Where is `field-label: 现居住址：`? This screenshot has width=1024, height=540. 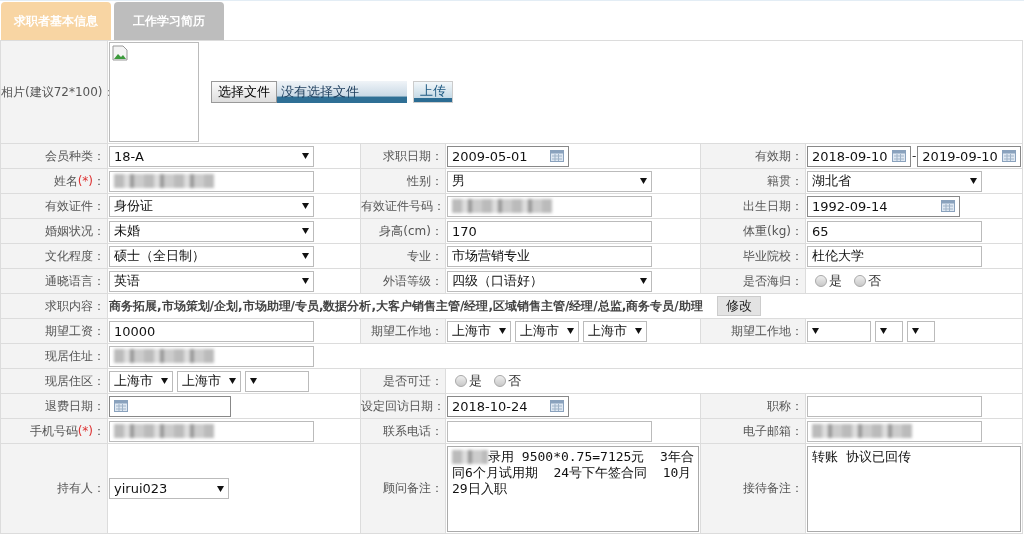
field-label: 现居住址： is located at coordinates (75, 355).